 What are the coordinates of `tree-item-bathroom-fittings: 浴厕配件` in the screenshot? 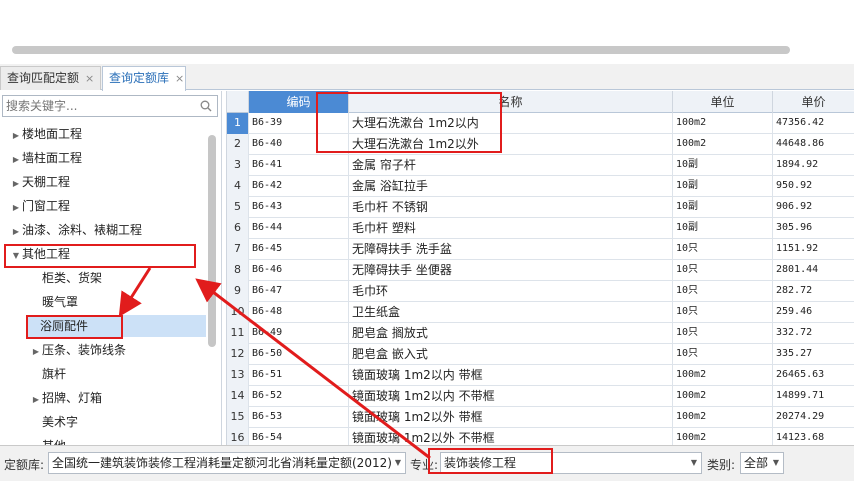 It's located at (117, 326).